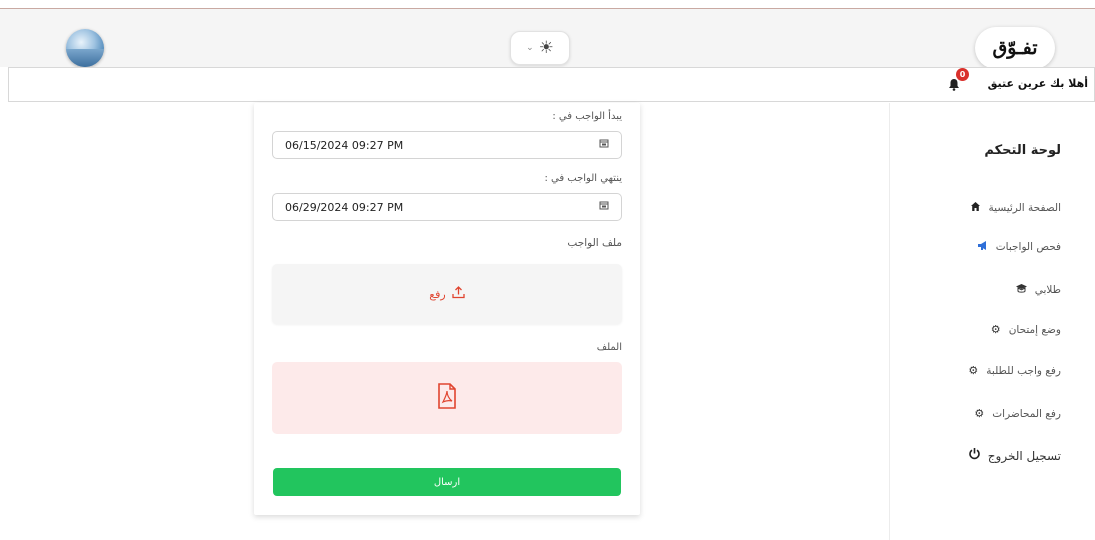 This screenshot has height=540, width=1095. Describe the element at coordinates (437, 294) in the screenshot. I see `upload-label: رفع` at that location.